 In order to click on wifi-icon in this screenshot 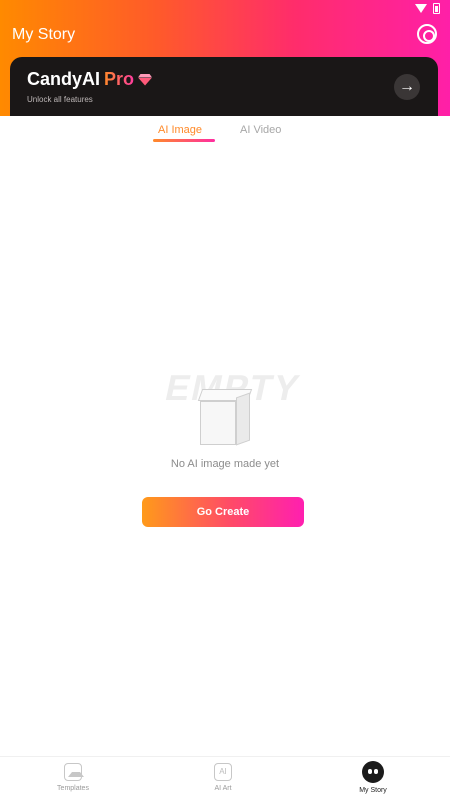, I will do `click(421, 8)`.